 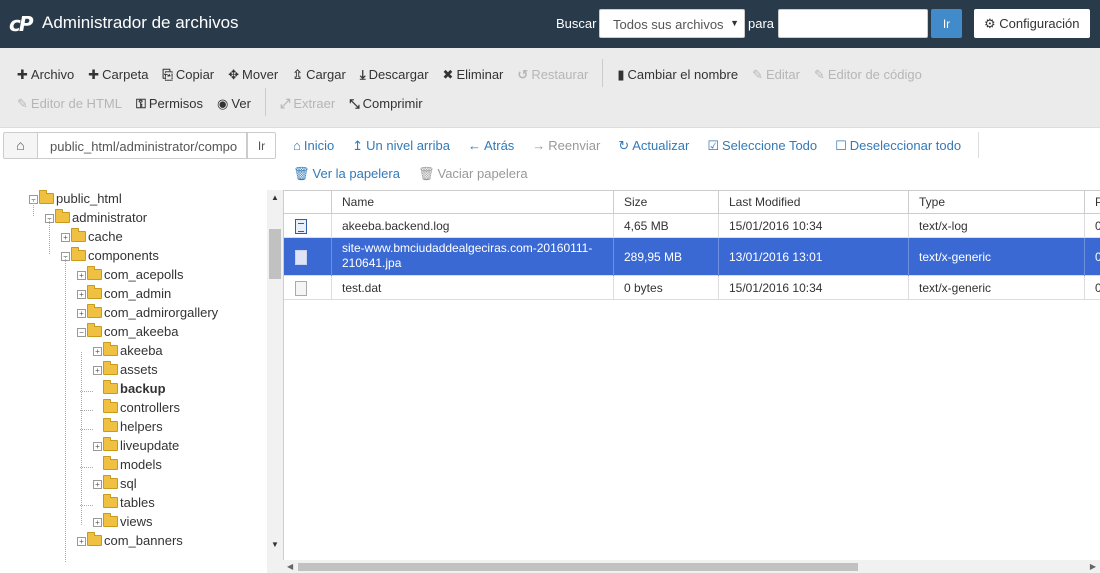 I want to click on tree-folder-label: com_acepolls, so click(x=144, y=274).